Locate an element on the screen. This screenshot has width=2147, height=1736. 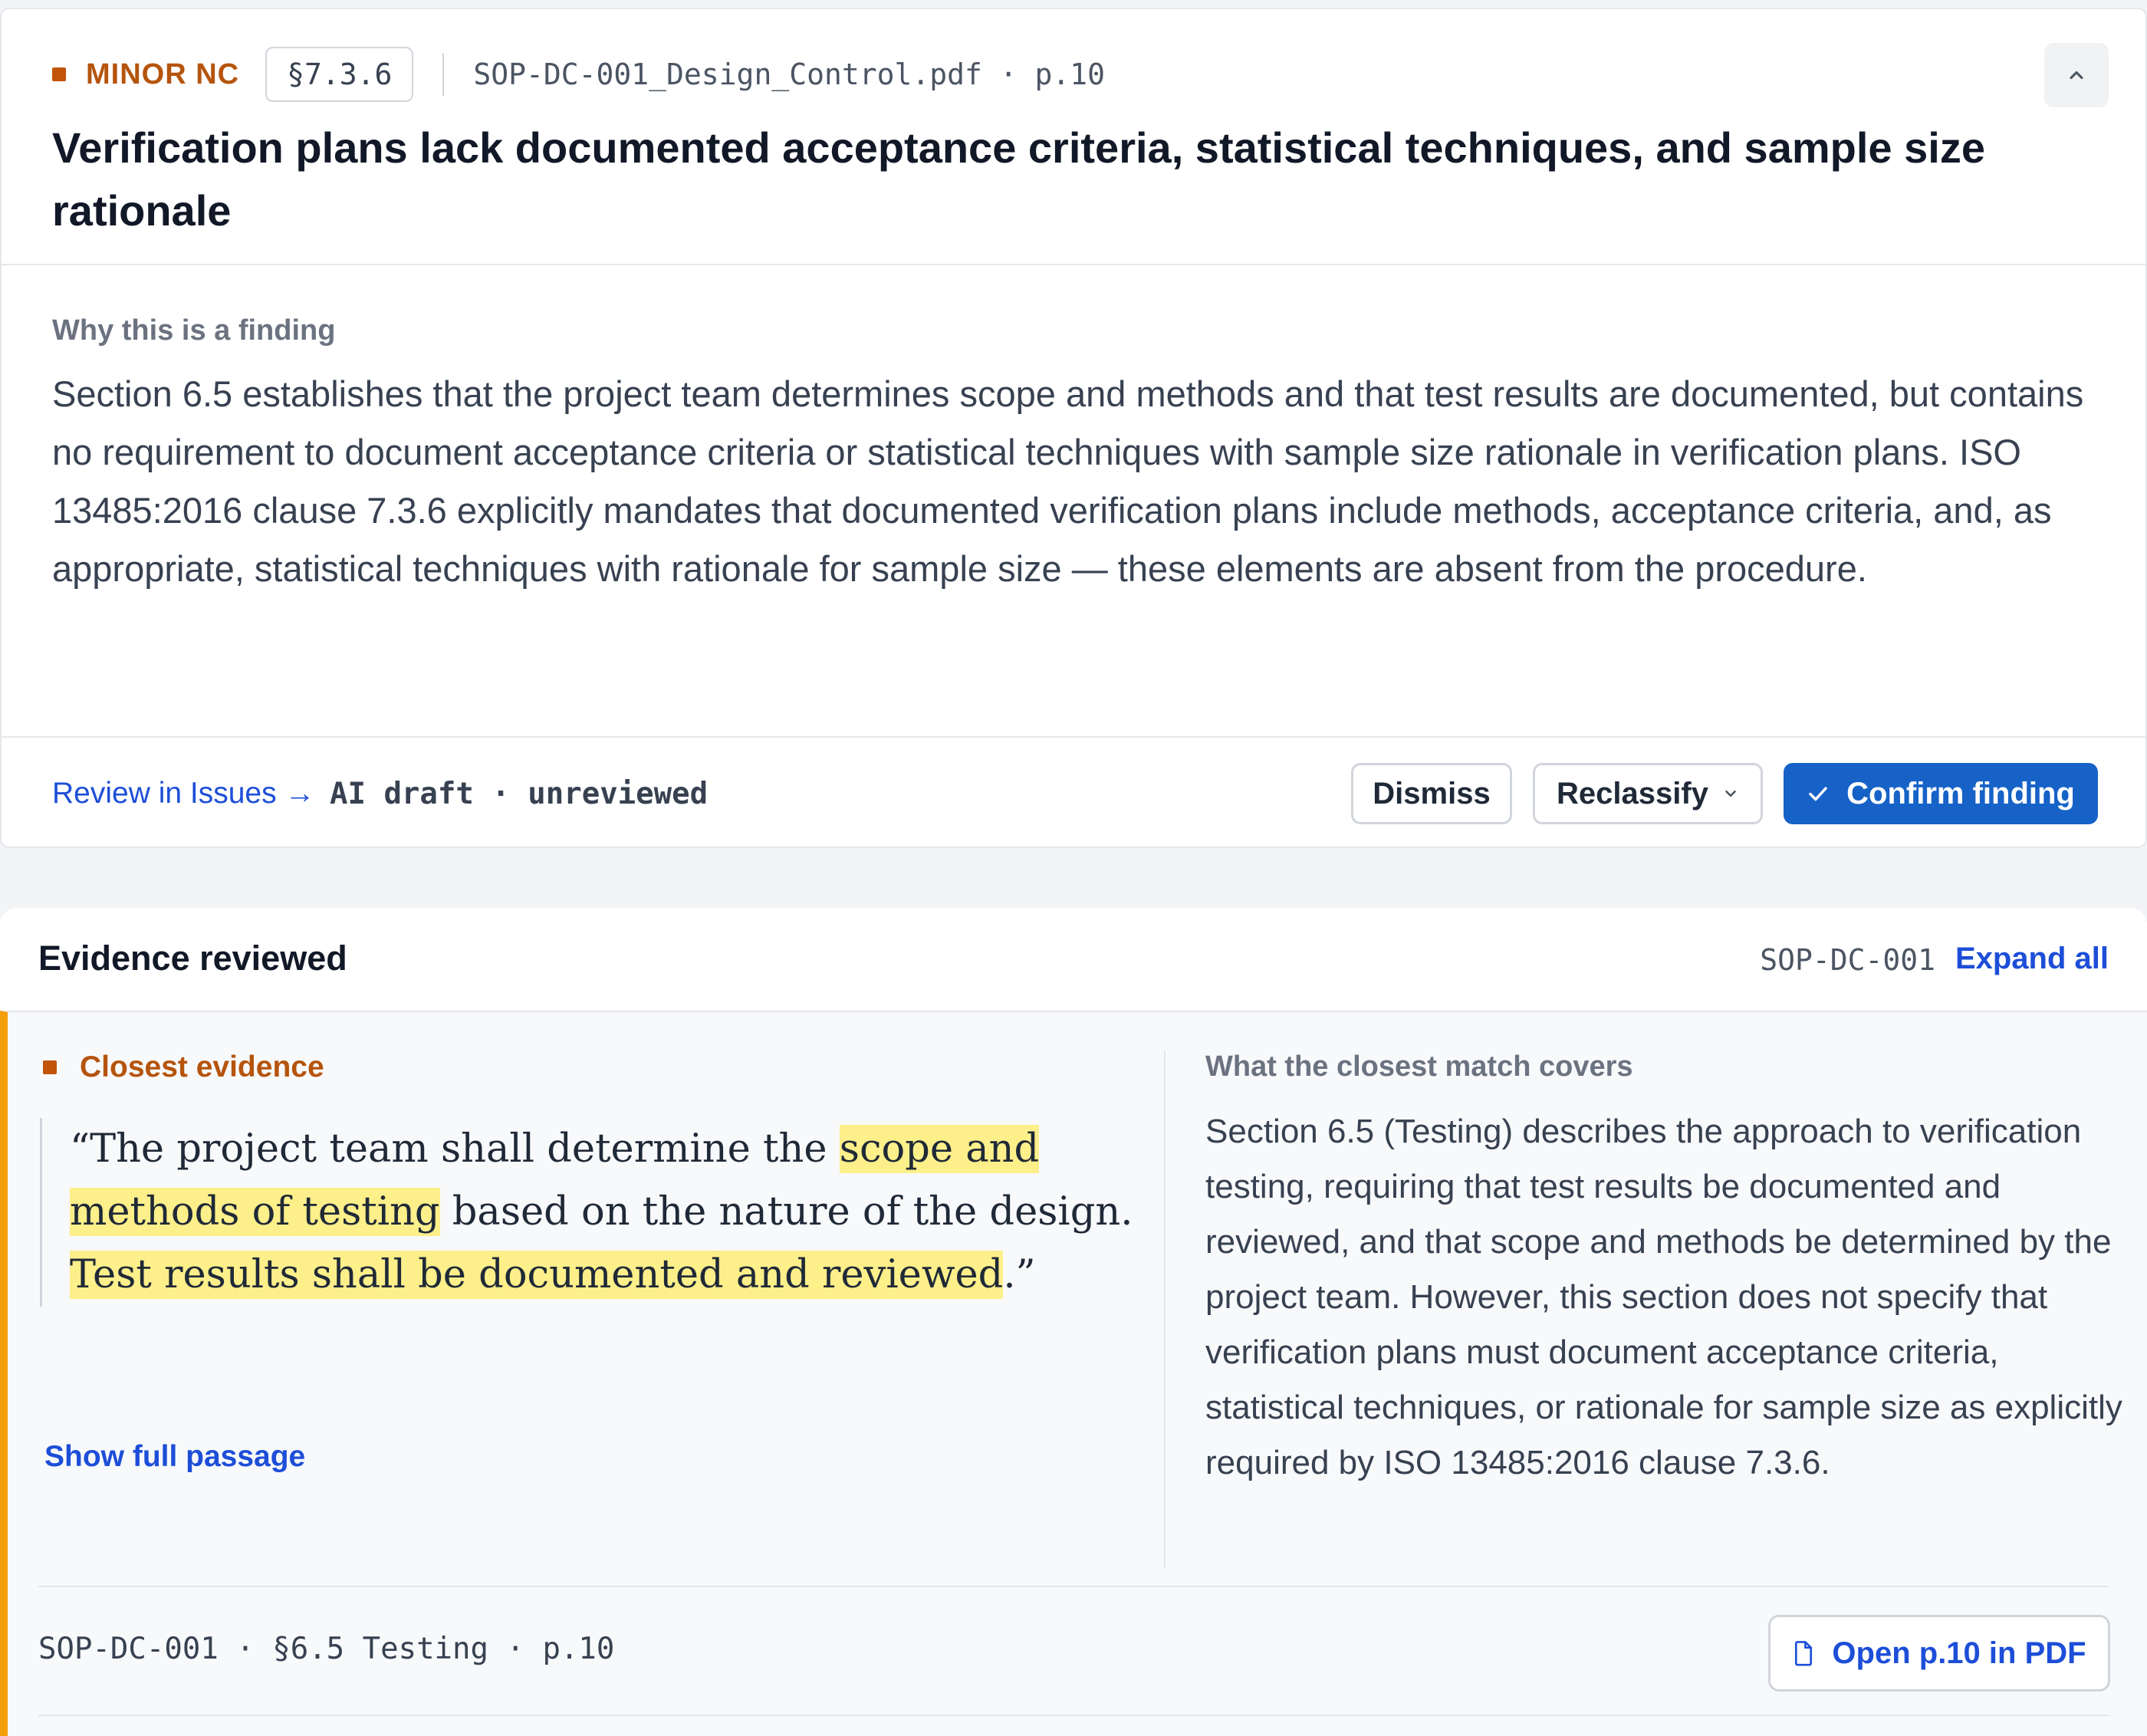
column-divider is located at coordinates (1165, 1308).